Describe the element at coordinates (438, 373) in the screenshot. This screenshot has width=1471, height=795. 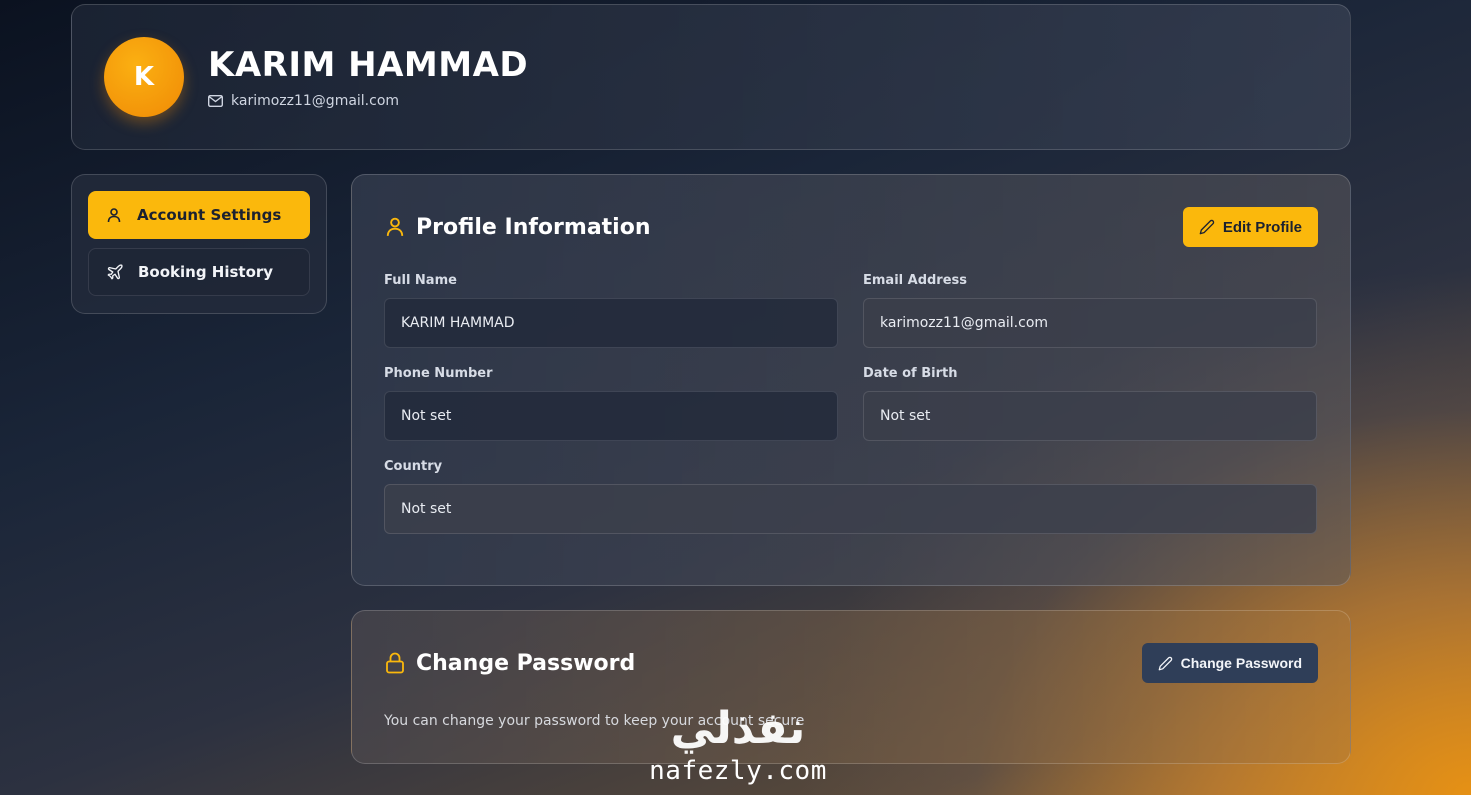
I see `phone-label: Phone Number` at that location.